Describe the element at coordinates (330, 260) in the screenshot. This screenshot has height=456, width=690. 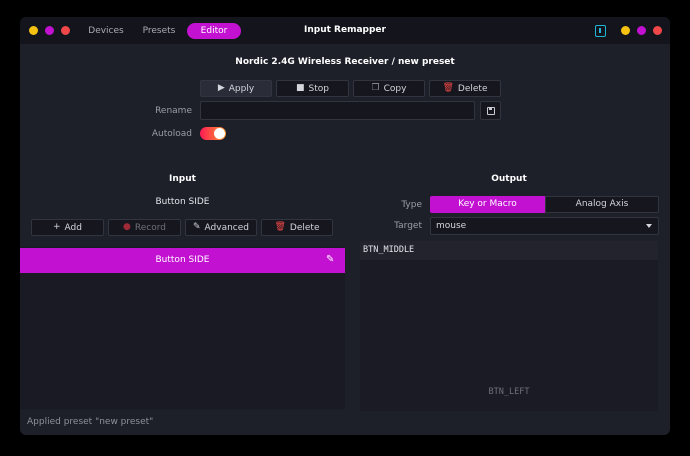
I see `edit-pencil-icon: ✎` at that location.